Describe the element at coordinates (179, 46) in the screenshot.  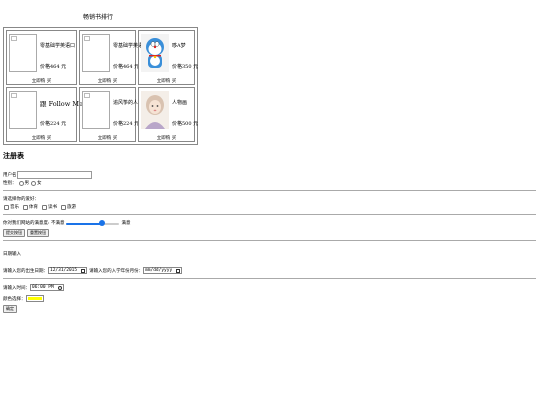
I see `book-name: 哆A梦` at that location.